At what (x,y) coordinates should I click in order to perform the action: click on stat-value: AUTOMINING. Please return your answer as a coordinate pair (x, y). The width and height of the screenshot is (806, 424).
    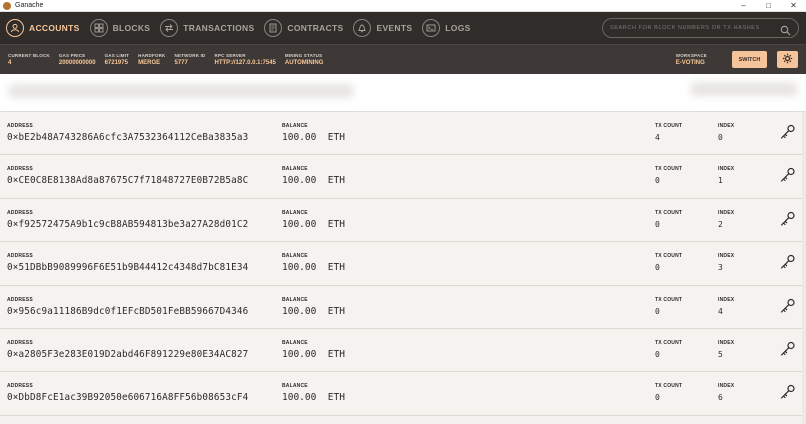
    Looking at the image, I should click on (304, 63).